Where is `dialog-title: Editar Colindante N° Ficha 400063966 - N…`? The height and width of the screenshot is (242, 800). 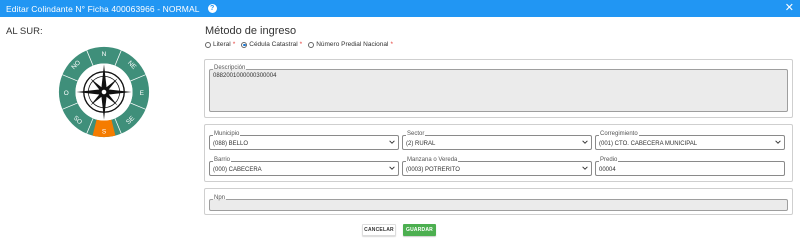 dialog-title: Editar Colindante N° Ficha 400063966 - N… is located at coordinates (103, 8).